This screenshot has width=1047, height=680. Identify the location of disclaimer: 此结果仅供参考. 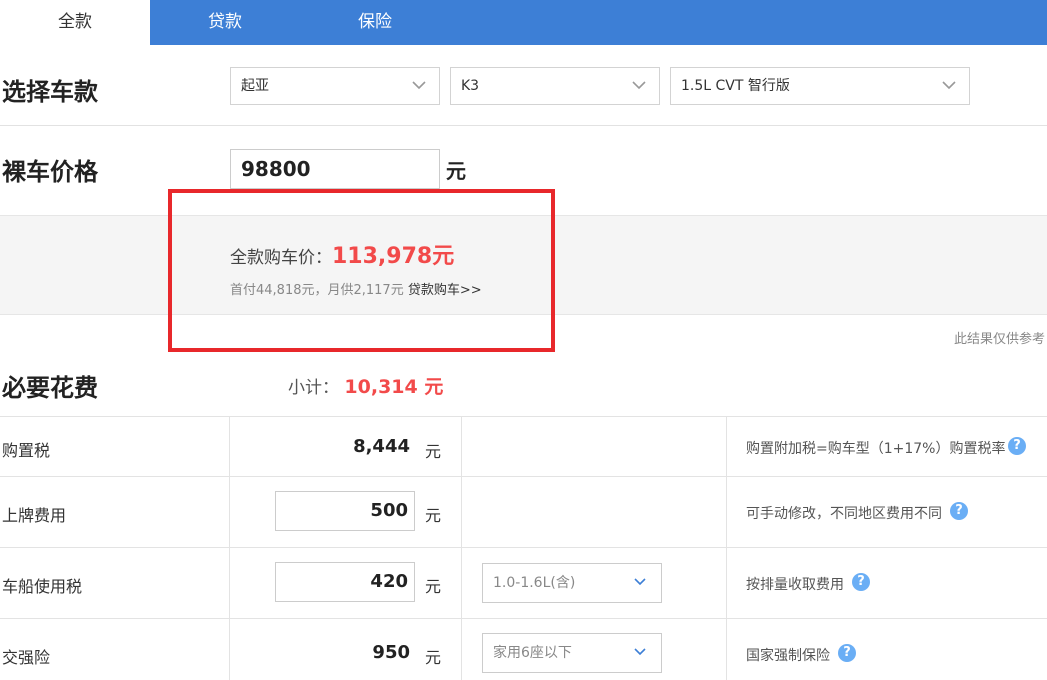
(999, 339).